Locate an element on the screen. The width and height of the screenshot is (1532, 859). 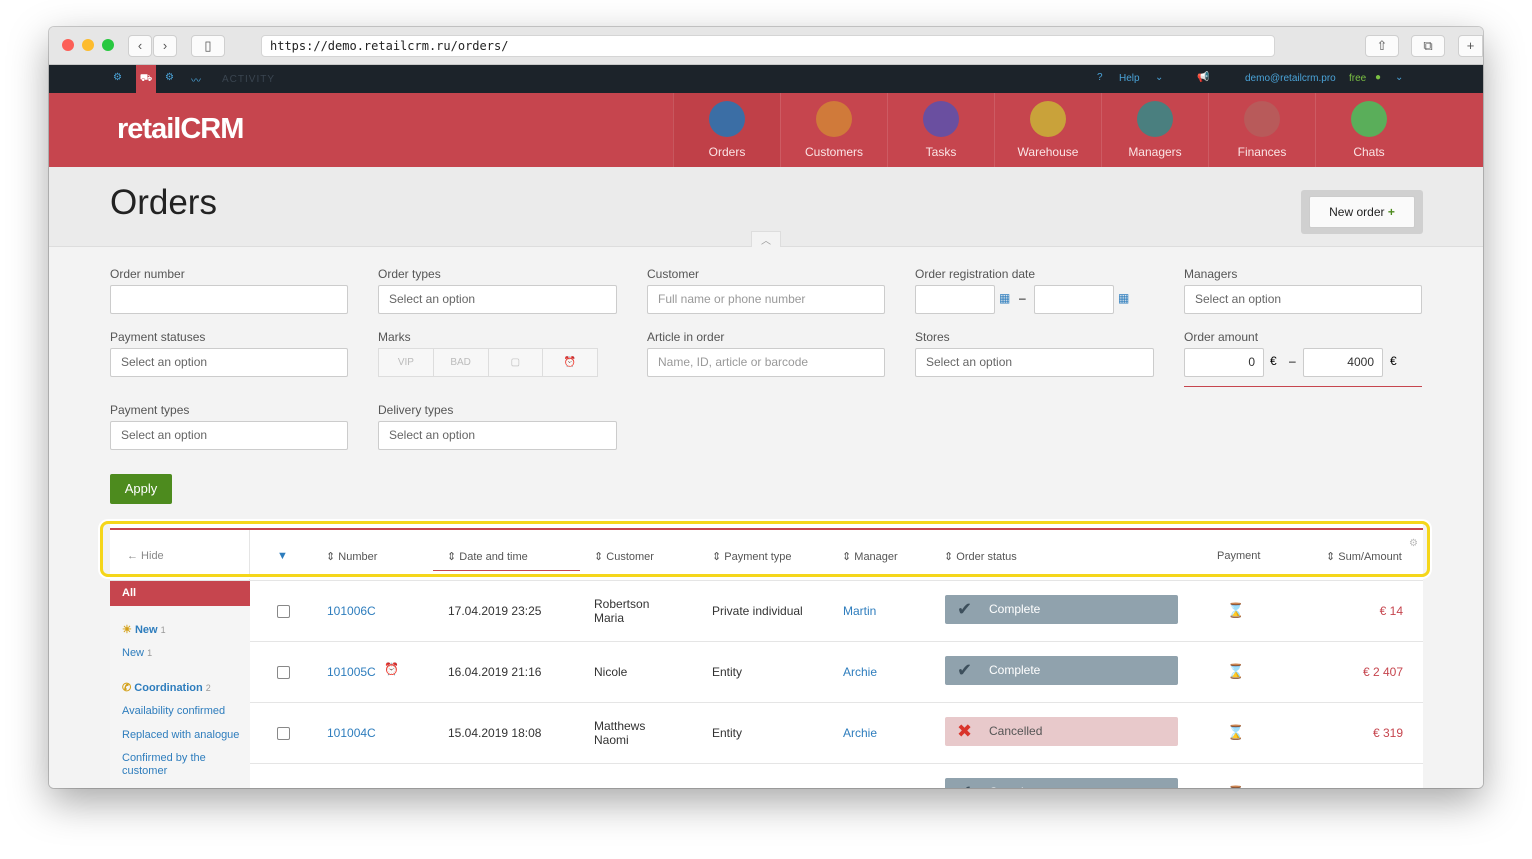
nav-item-tasks: Tasks is located at coordinates (940, 130).